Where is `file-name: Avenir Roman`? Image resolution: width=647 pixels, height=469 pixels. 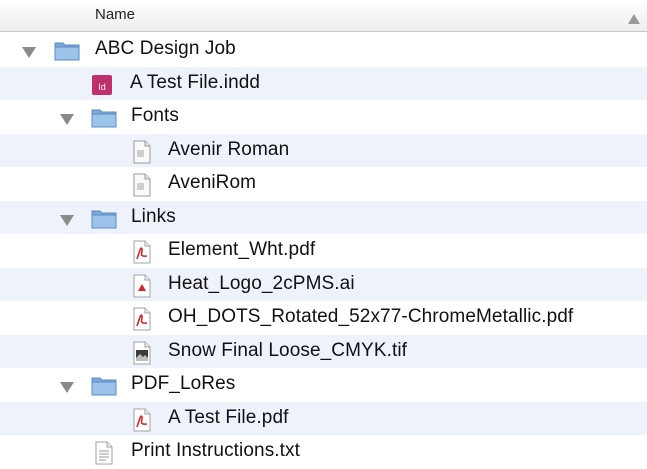 file-name: Avenir Roman is located at coordinates (229, 149).